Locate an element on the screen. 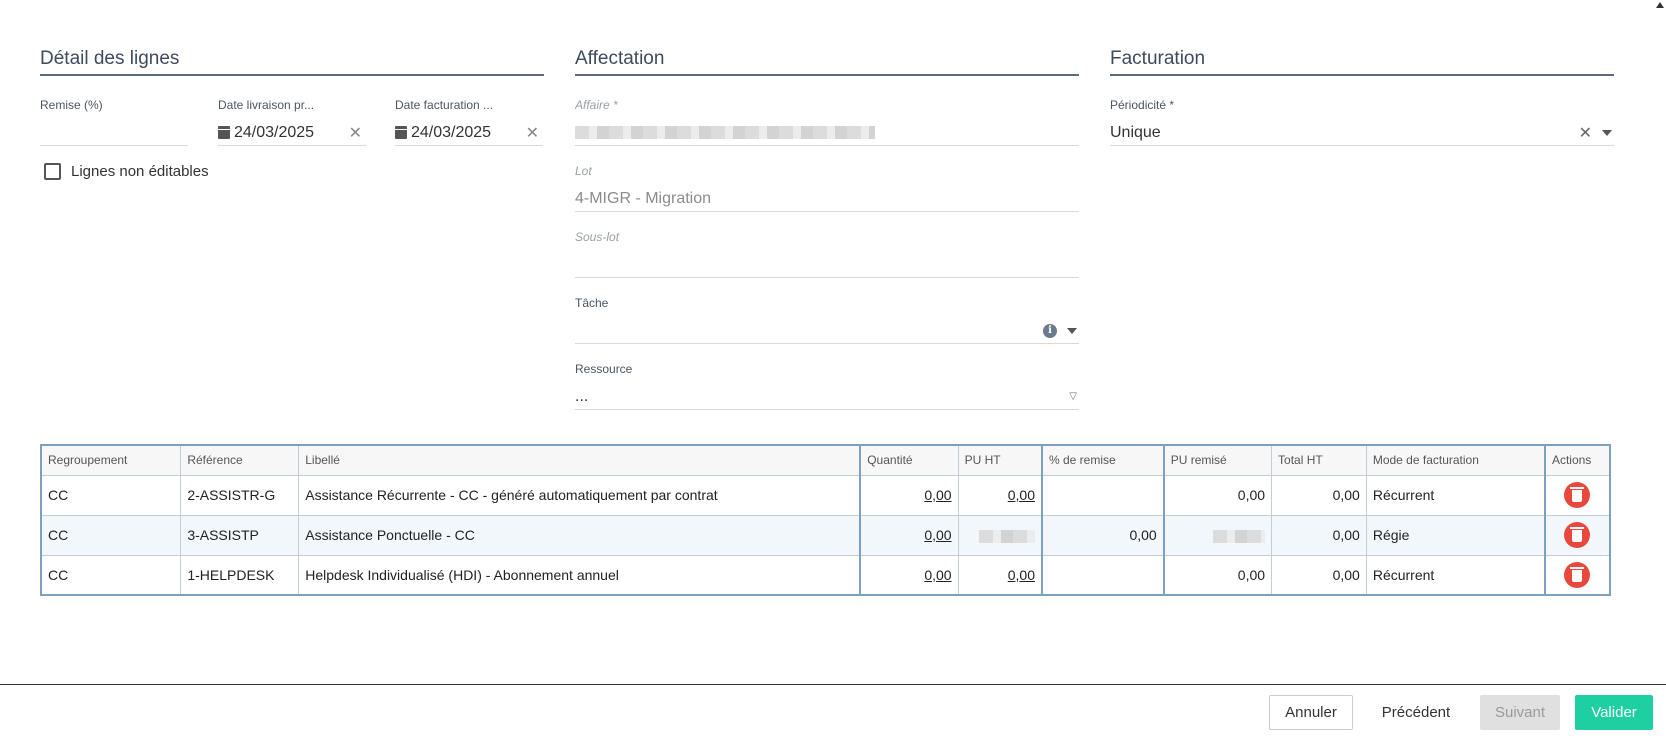 This screenshot has height=738, width=1666. section-title-lines: Détail des lignes is located at coordinates (292, 62).